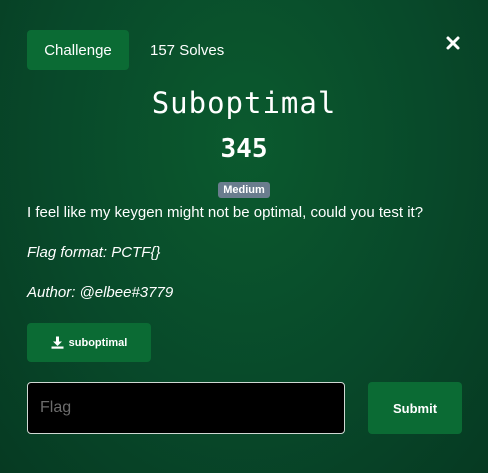 This screenshot has width=488, height=473. What do you see at coordinates (244, 149) in the screenshot?
I see `challenge-points: 345` at bounding box center [244, 149].